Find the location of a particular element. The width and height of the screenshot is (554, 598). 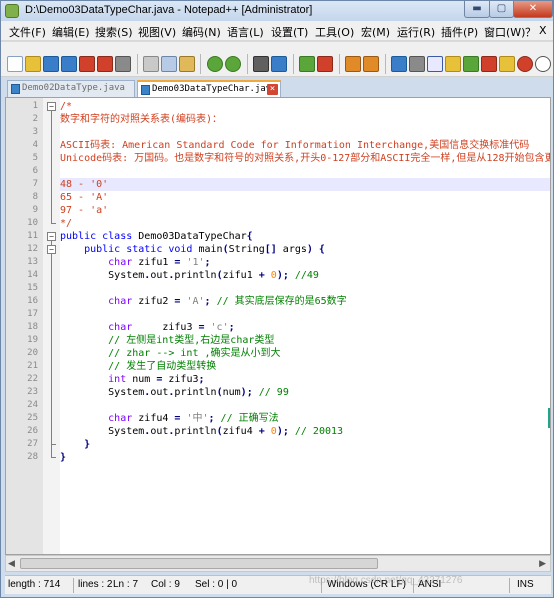

code-line: char zifu3 = 'c'; is located at coordinates (305, 327).